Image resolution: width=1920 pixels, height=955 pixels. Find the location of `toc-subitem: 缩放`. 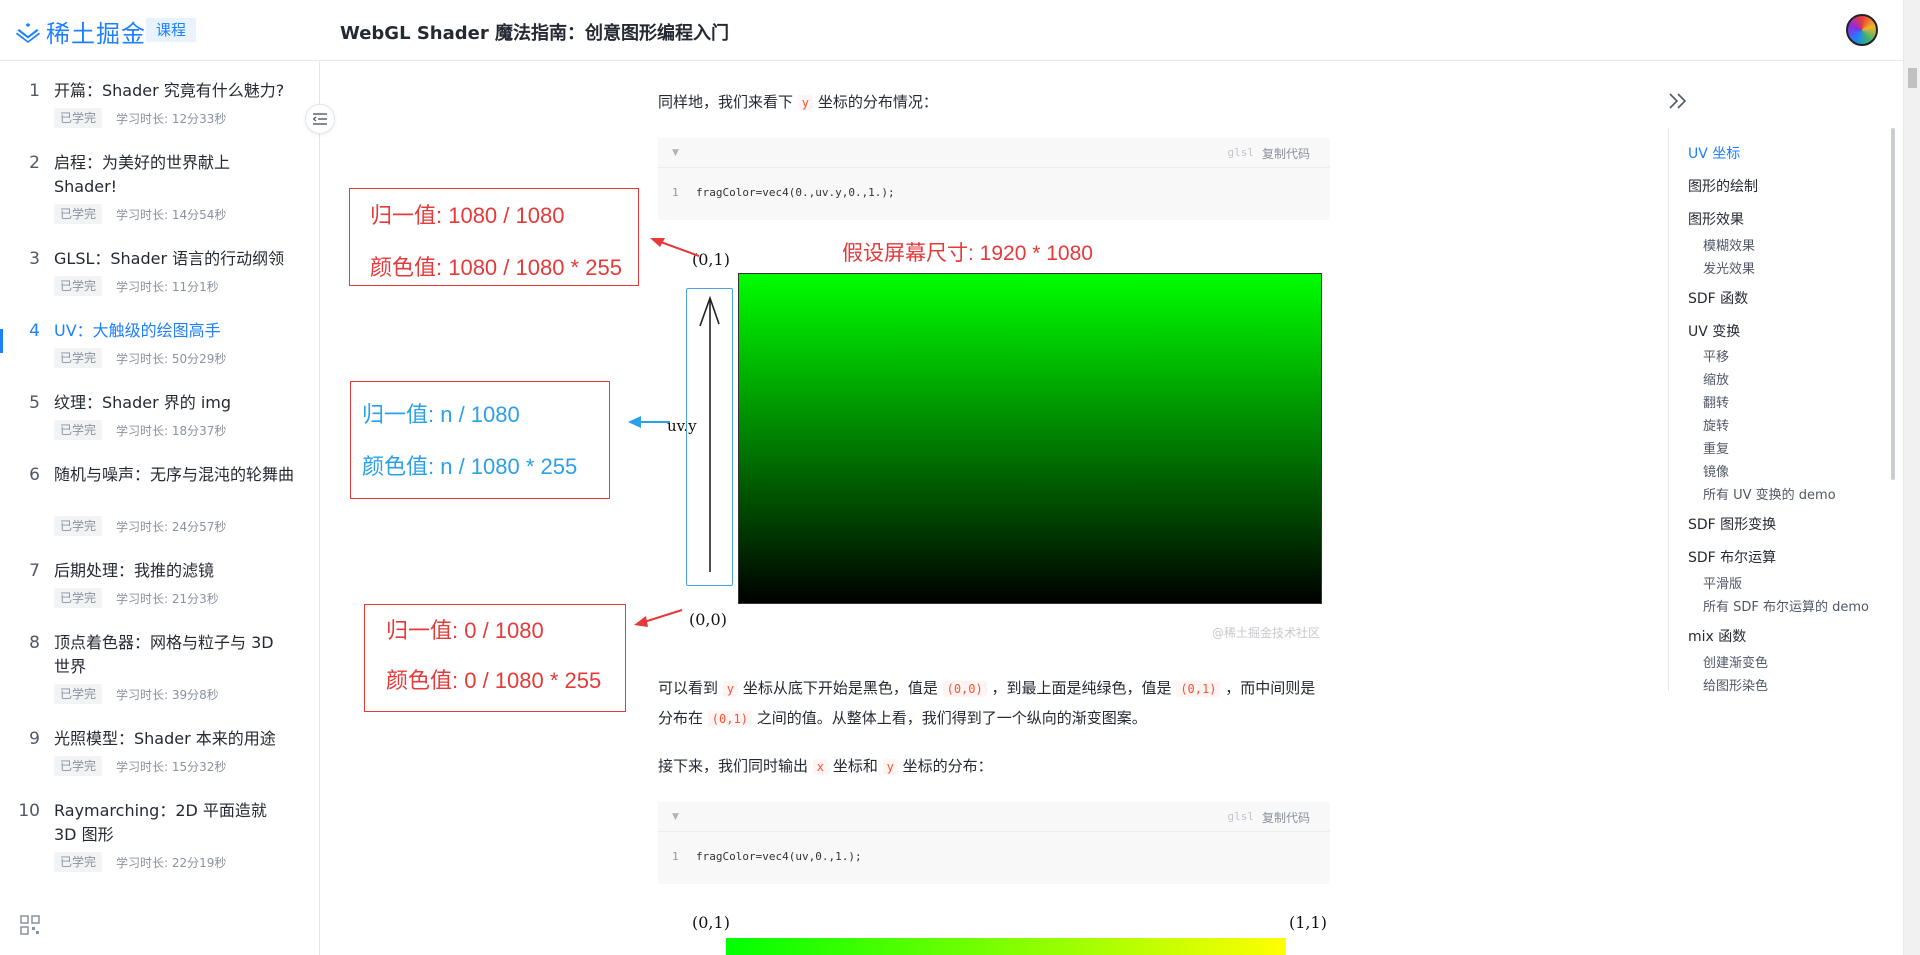

toc-subitem: 缩放 is located at coordinates (1716, 378).